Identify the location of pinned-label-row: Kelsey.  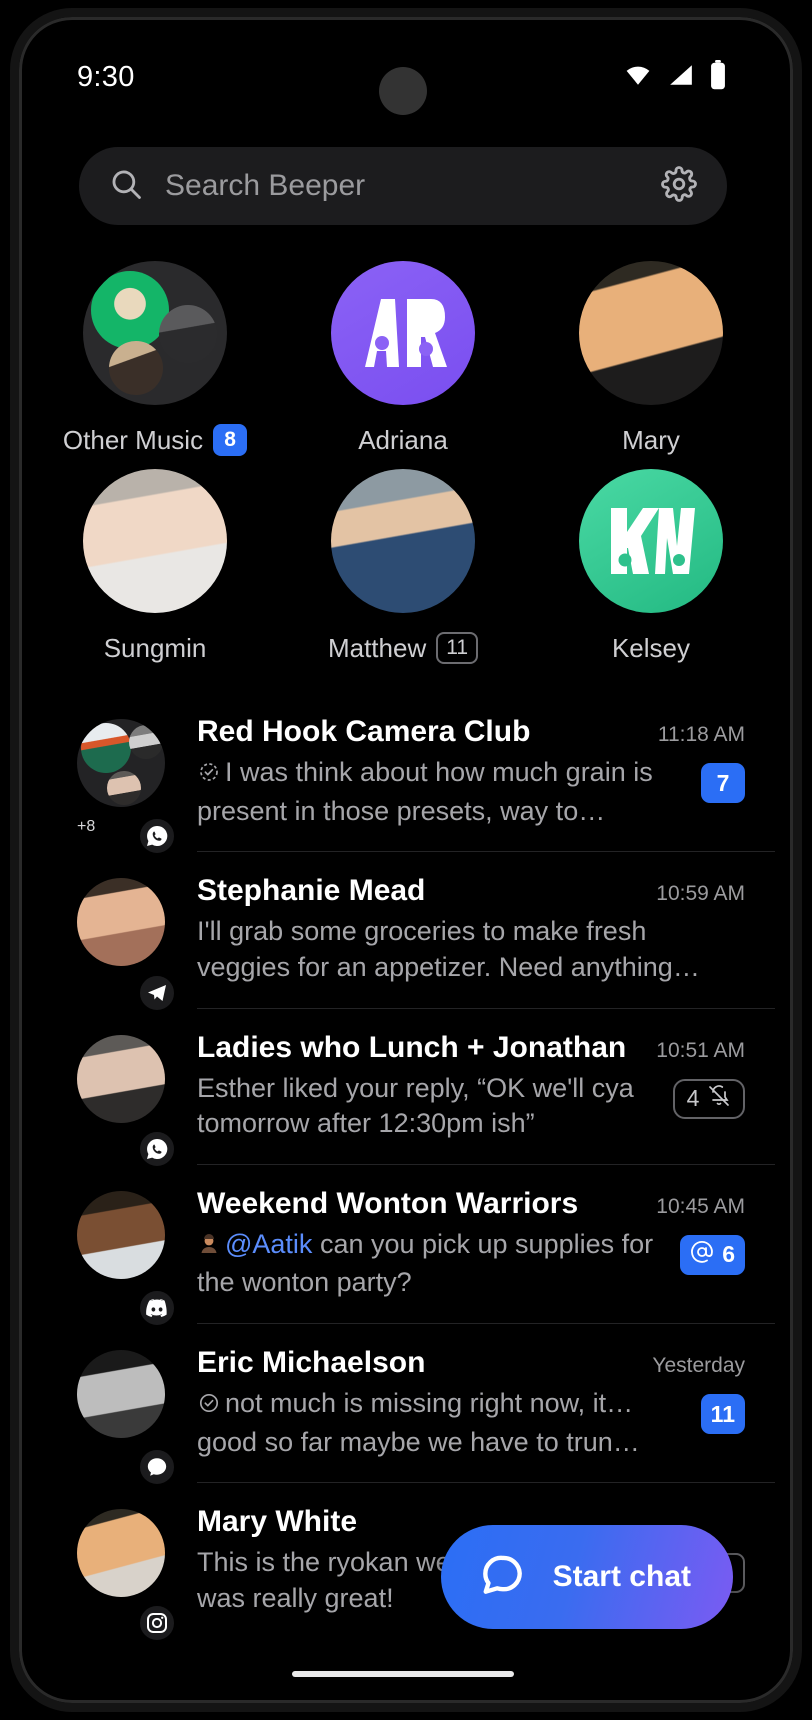
(651, 648).